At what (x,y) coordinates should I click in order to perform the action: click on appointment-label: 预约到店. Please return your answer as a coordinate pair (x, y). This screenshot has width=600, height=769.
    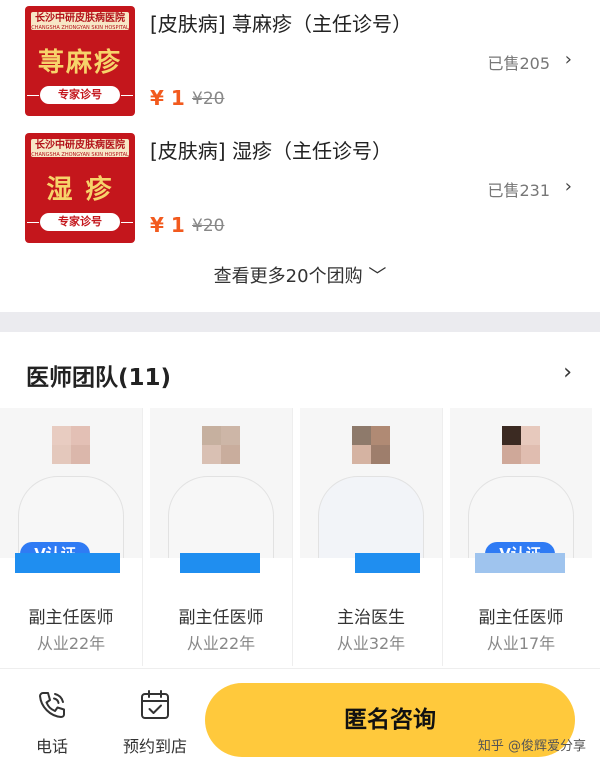
    Looking at the image, I should click on (154, 746).